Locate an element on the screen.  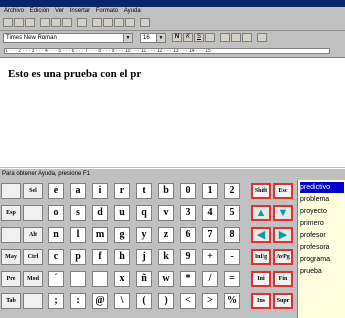
open-icon is located at coordinates (19, 22).